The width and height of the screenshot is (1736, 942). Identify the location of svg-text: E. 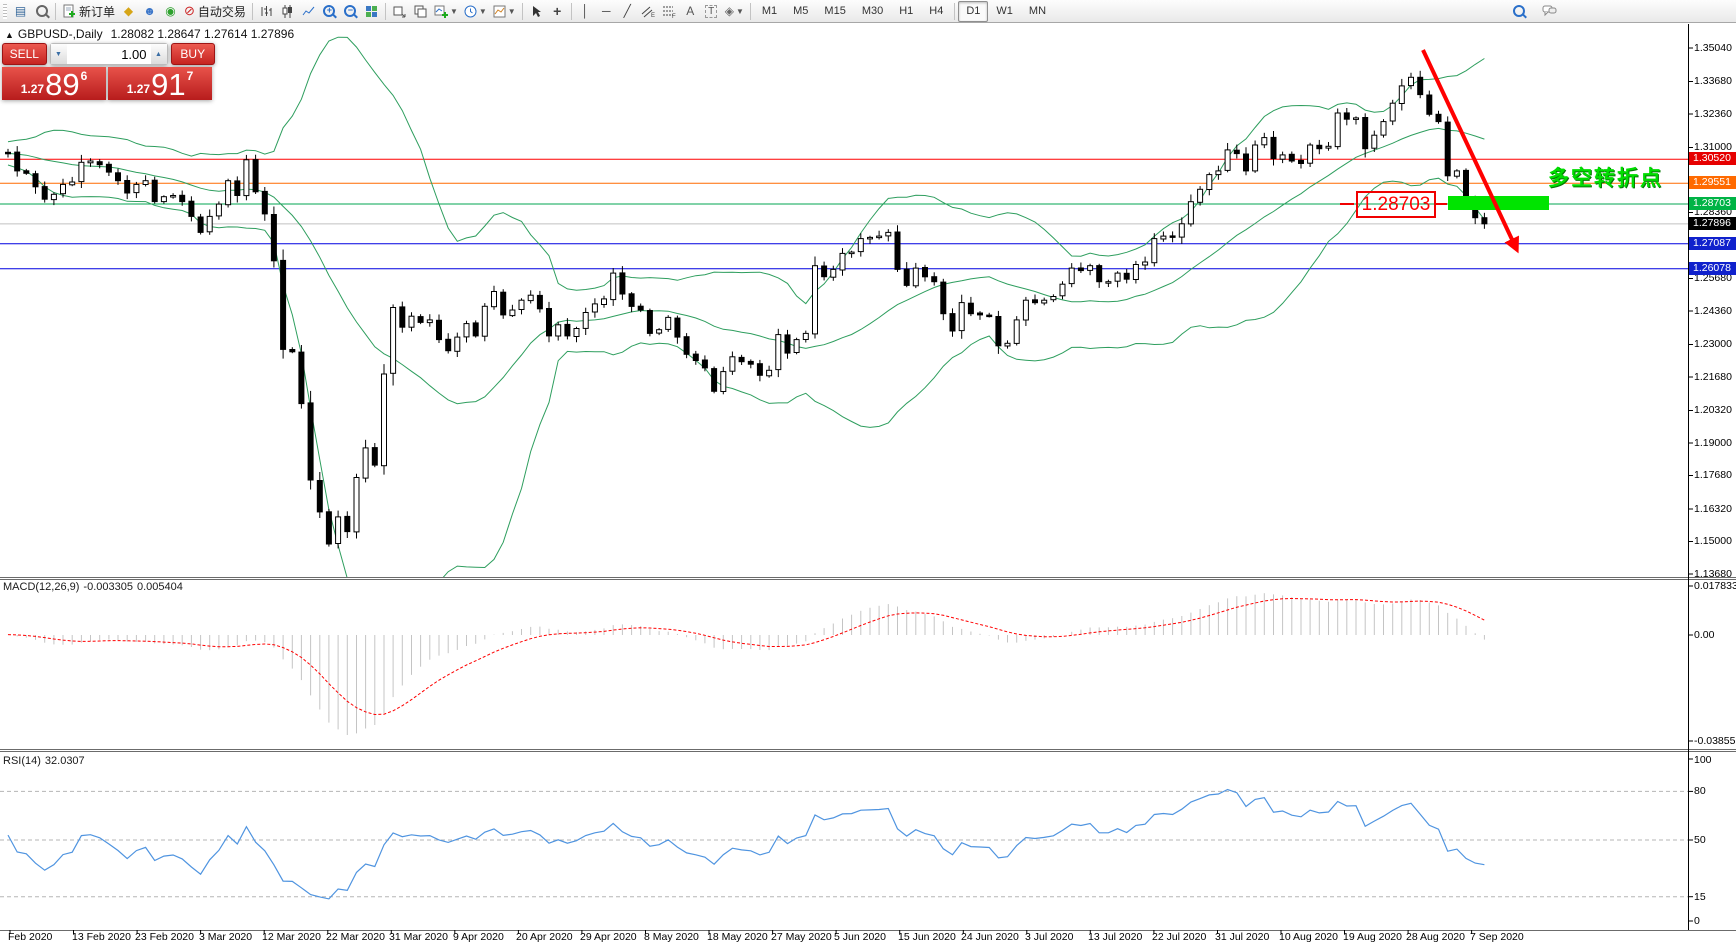
(653, 15).